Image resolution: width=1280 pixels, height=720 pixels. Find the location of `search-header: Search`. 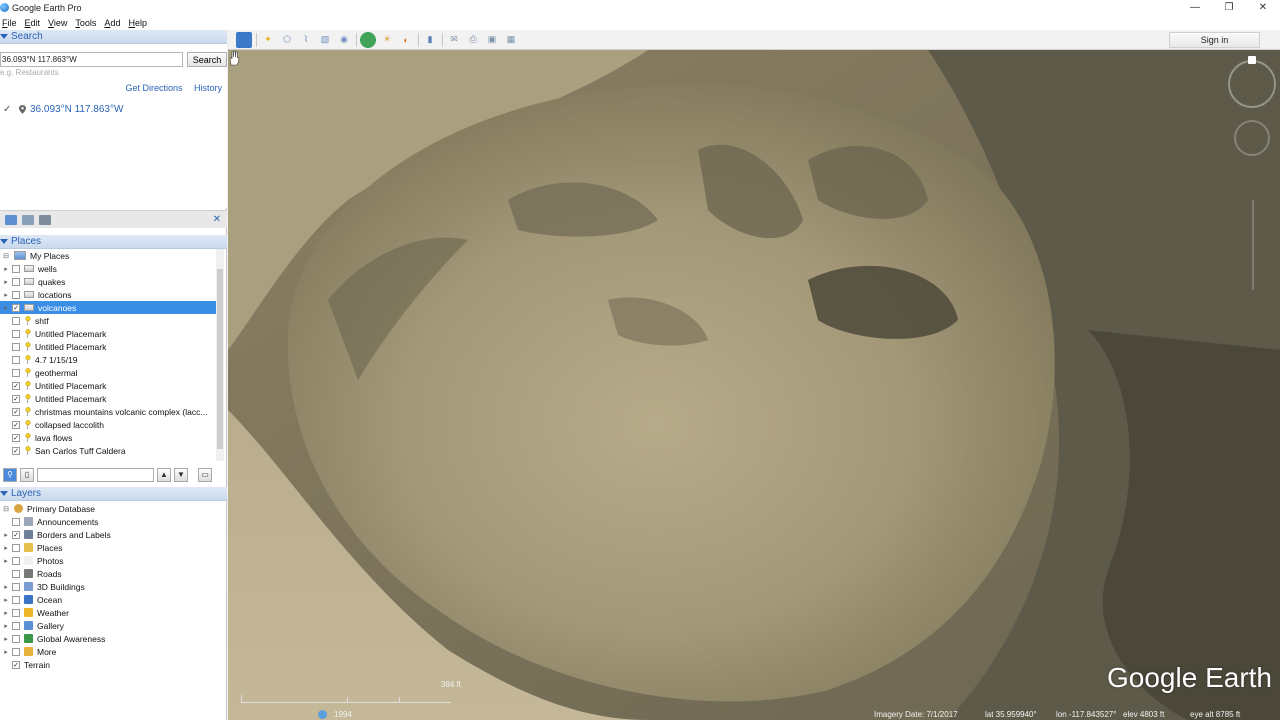

search-header: Search is located at coordinates (113, 37).